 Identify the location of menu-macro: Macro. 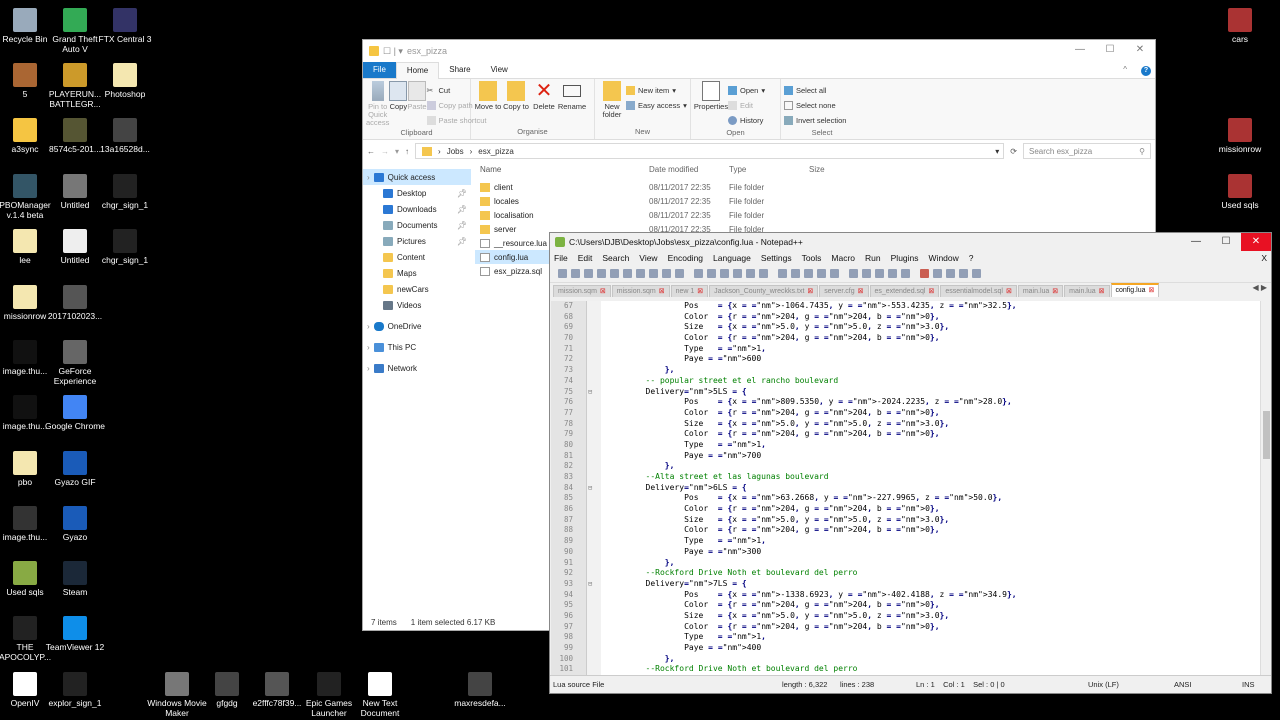
(843, 258).